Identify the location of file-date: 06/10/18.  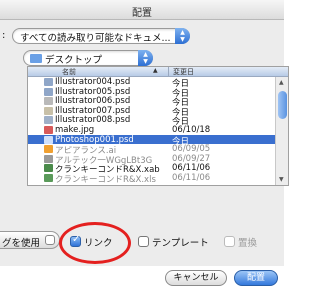
(191, 129).